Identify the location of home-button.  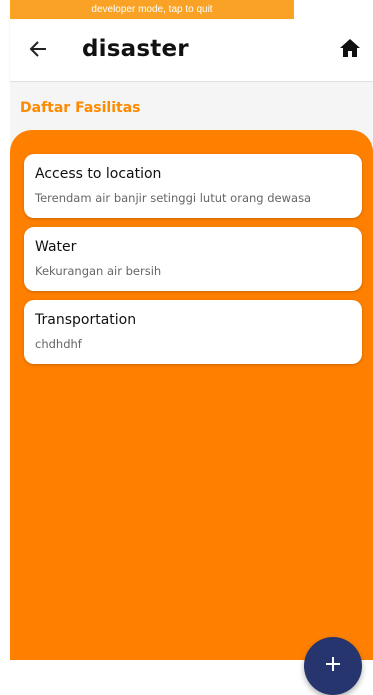
(350, 50).